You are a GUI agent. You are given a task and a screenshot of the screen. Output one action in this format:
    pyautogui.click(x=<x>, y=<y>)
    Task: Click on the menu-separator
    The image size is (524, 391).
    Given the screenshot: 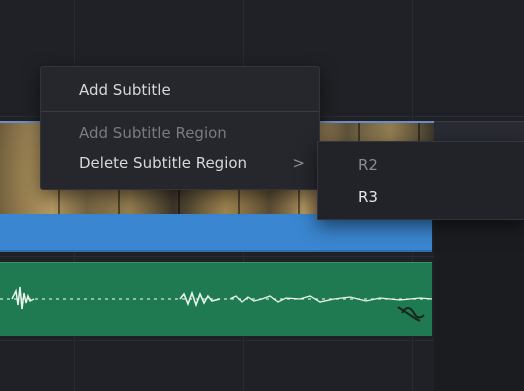 What is the action you would take?
    pyautogui.click(x=180, y=111)
    